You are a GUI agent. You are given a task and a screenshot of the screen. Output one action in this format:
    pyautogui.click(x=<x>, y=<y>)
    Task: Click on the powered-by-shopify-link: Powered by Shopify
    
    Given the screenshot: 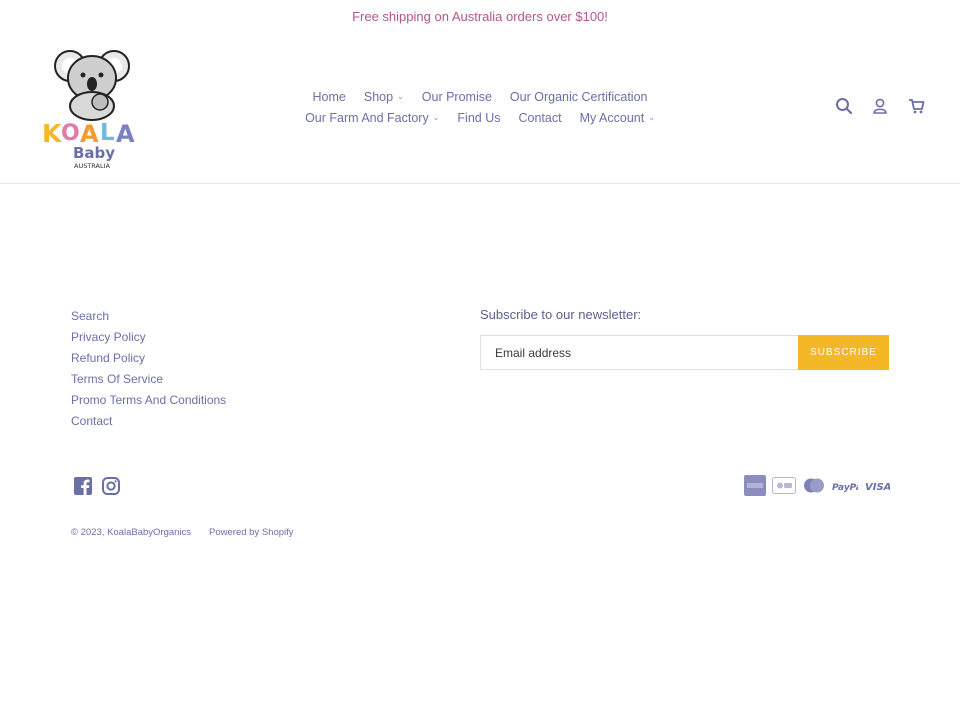 What is the action you would take?
    pyautogui.click(x=251, y=532)
    